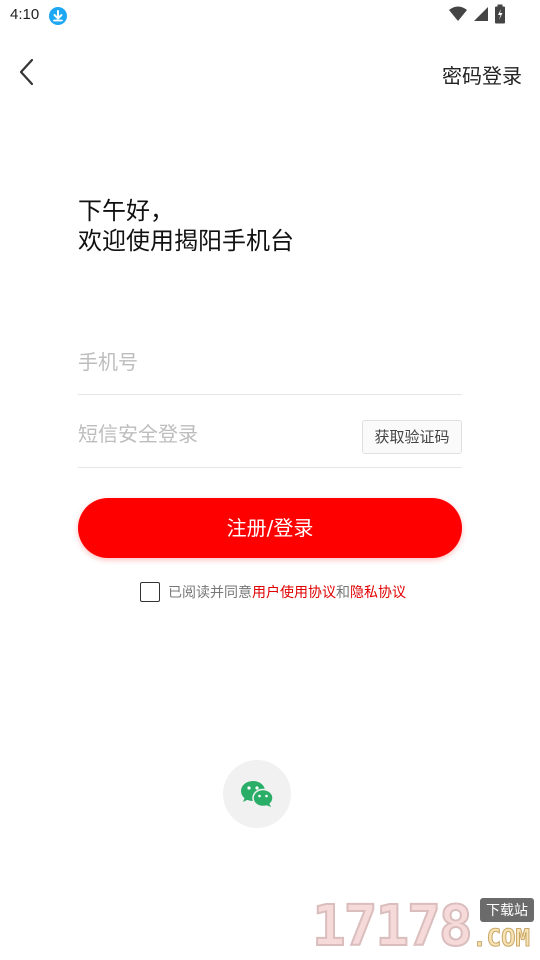  I want to click on watermark-suffix: .COM, so click(501, 938).